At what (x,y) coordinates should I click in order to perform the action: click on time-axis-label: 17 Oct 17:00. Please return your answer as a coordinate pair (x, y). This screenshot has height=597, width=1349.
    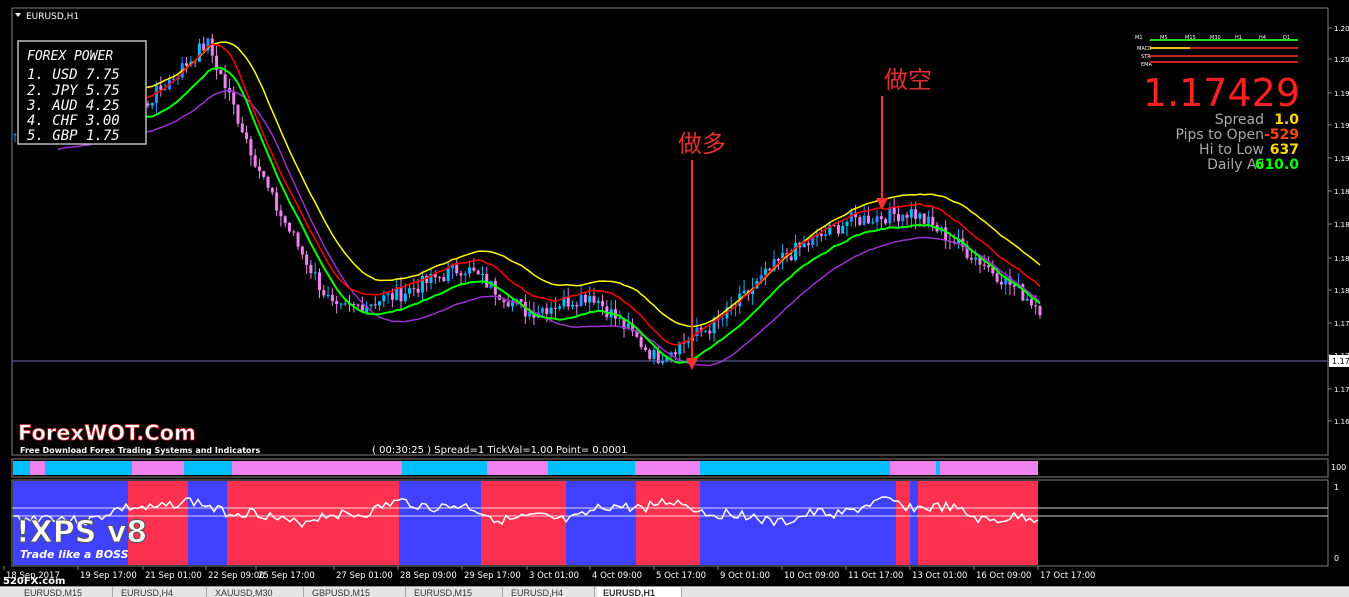
    Looking at the image, I should click on (1067, 576).